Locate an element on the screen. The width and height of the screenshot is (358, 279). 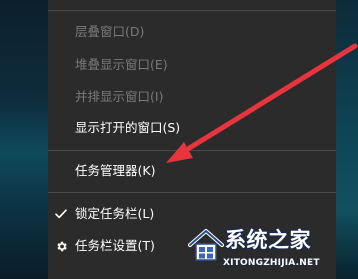
menu-item-cascade-windows: 层叠窗口(D) is located at coordinates (192, 32).